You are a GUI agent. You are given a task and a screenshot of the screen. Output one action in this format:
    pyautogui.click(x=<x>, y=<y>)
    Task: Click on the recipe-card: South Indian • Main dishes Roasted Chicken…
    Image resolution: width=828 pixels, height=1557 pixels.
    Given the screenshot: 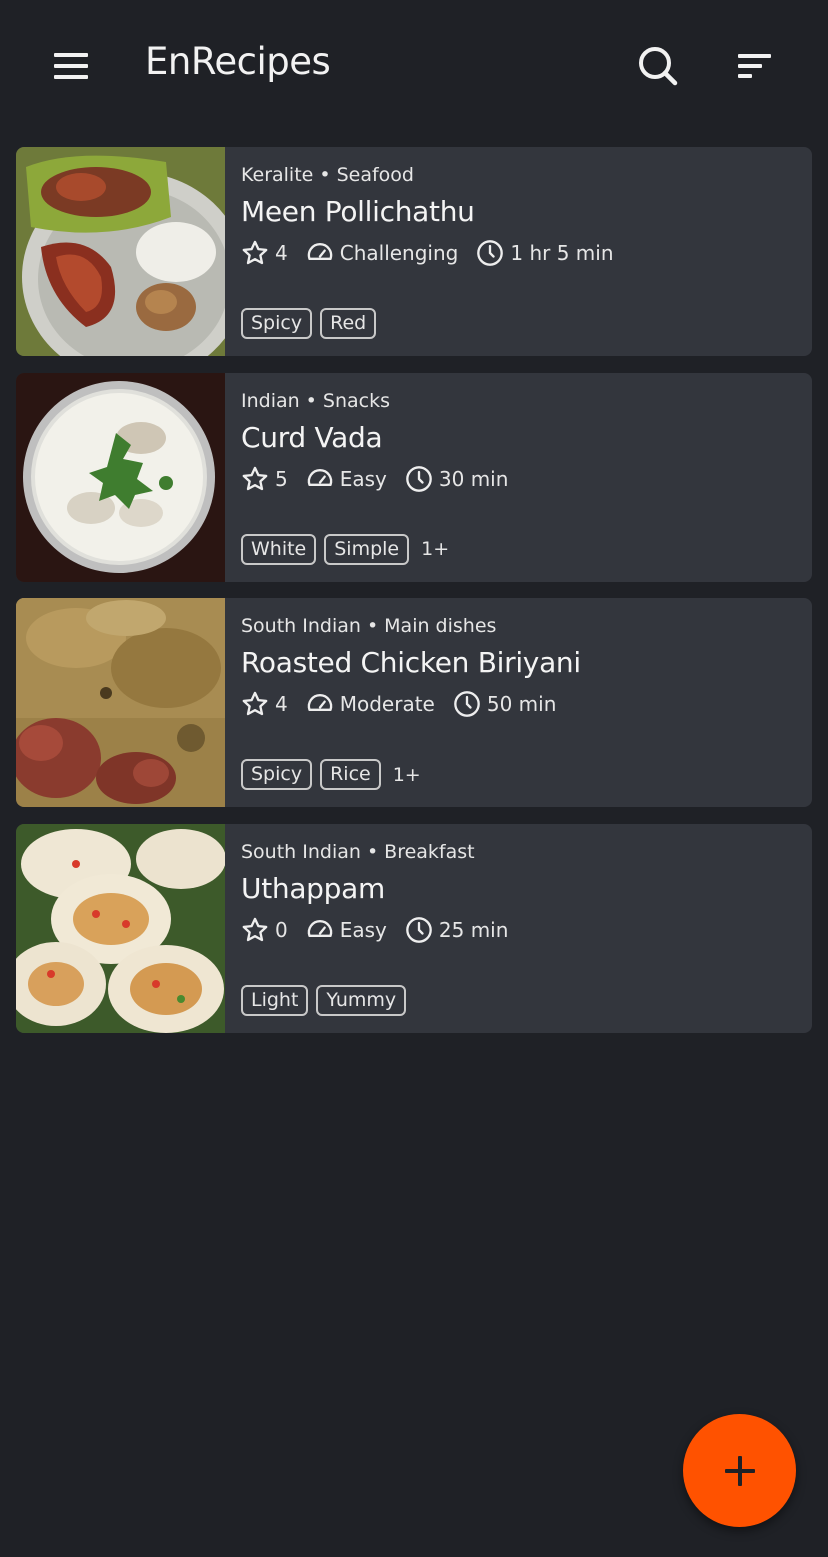 What is the action you would take?
    pyautogui.click(x=414, y=703)
    